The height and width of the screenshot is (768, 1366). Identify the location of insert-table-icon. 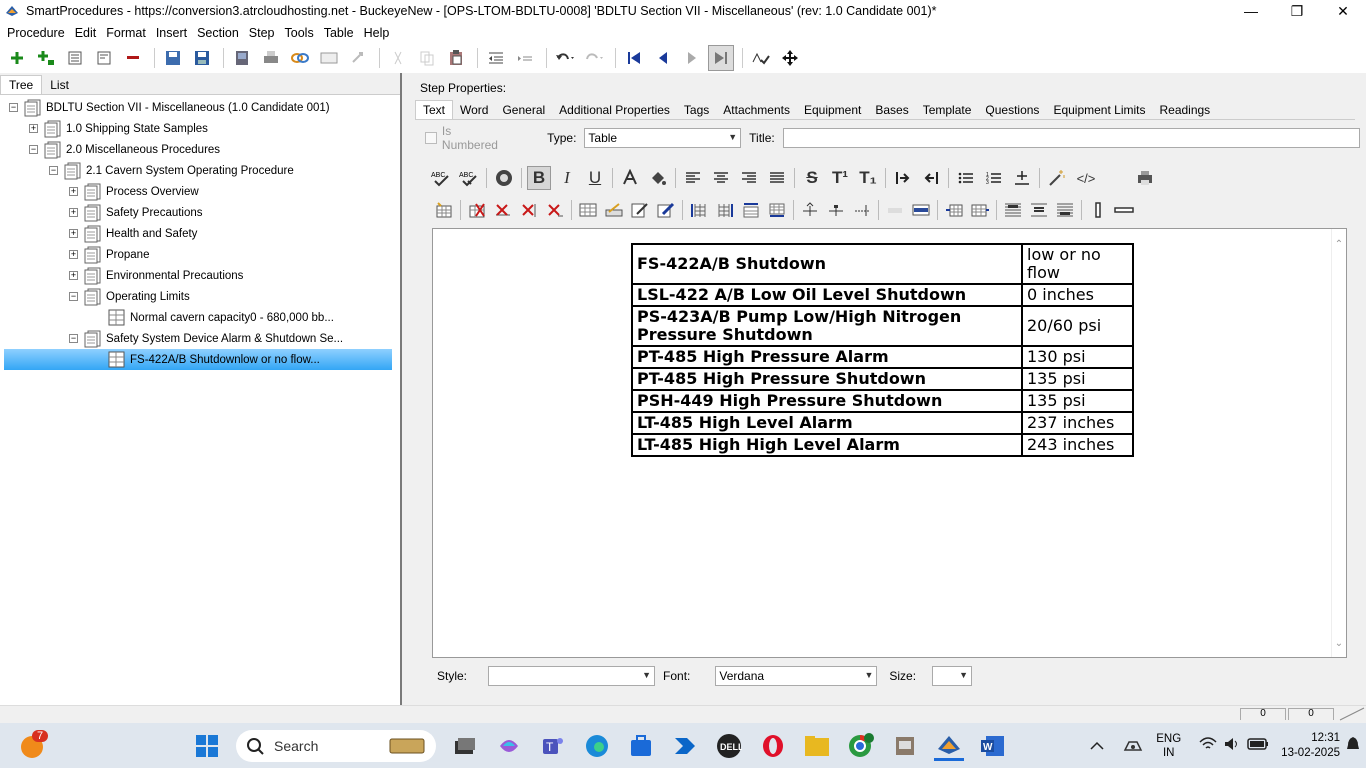
(444, 210).